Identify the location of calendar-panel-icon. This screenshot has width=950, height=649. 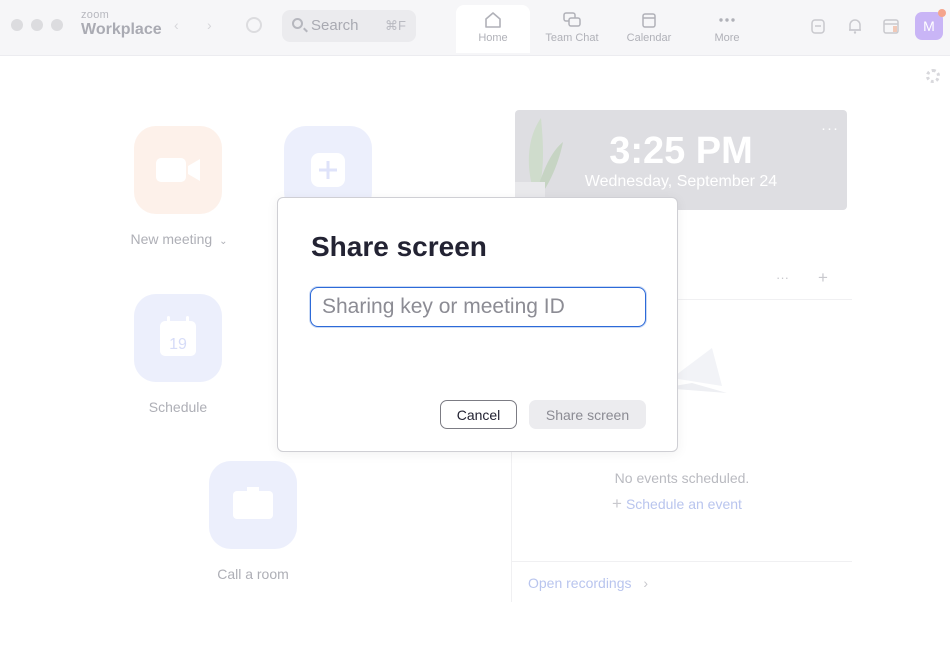
(891, 26).